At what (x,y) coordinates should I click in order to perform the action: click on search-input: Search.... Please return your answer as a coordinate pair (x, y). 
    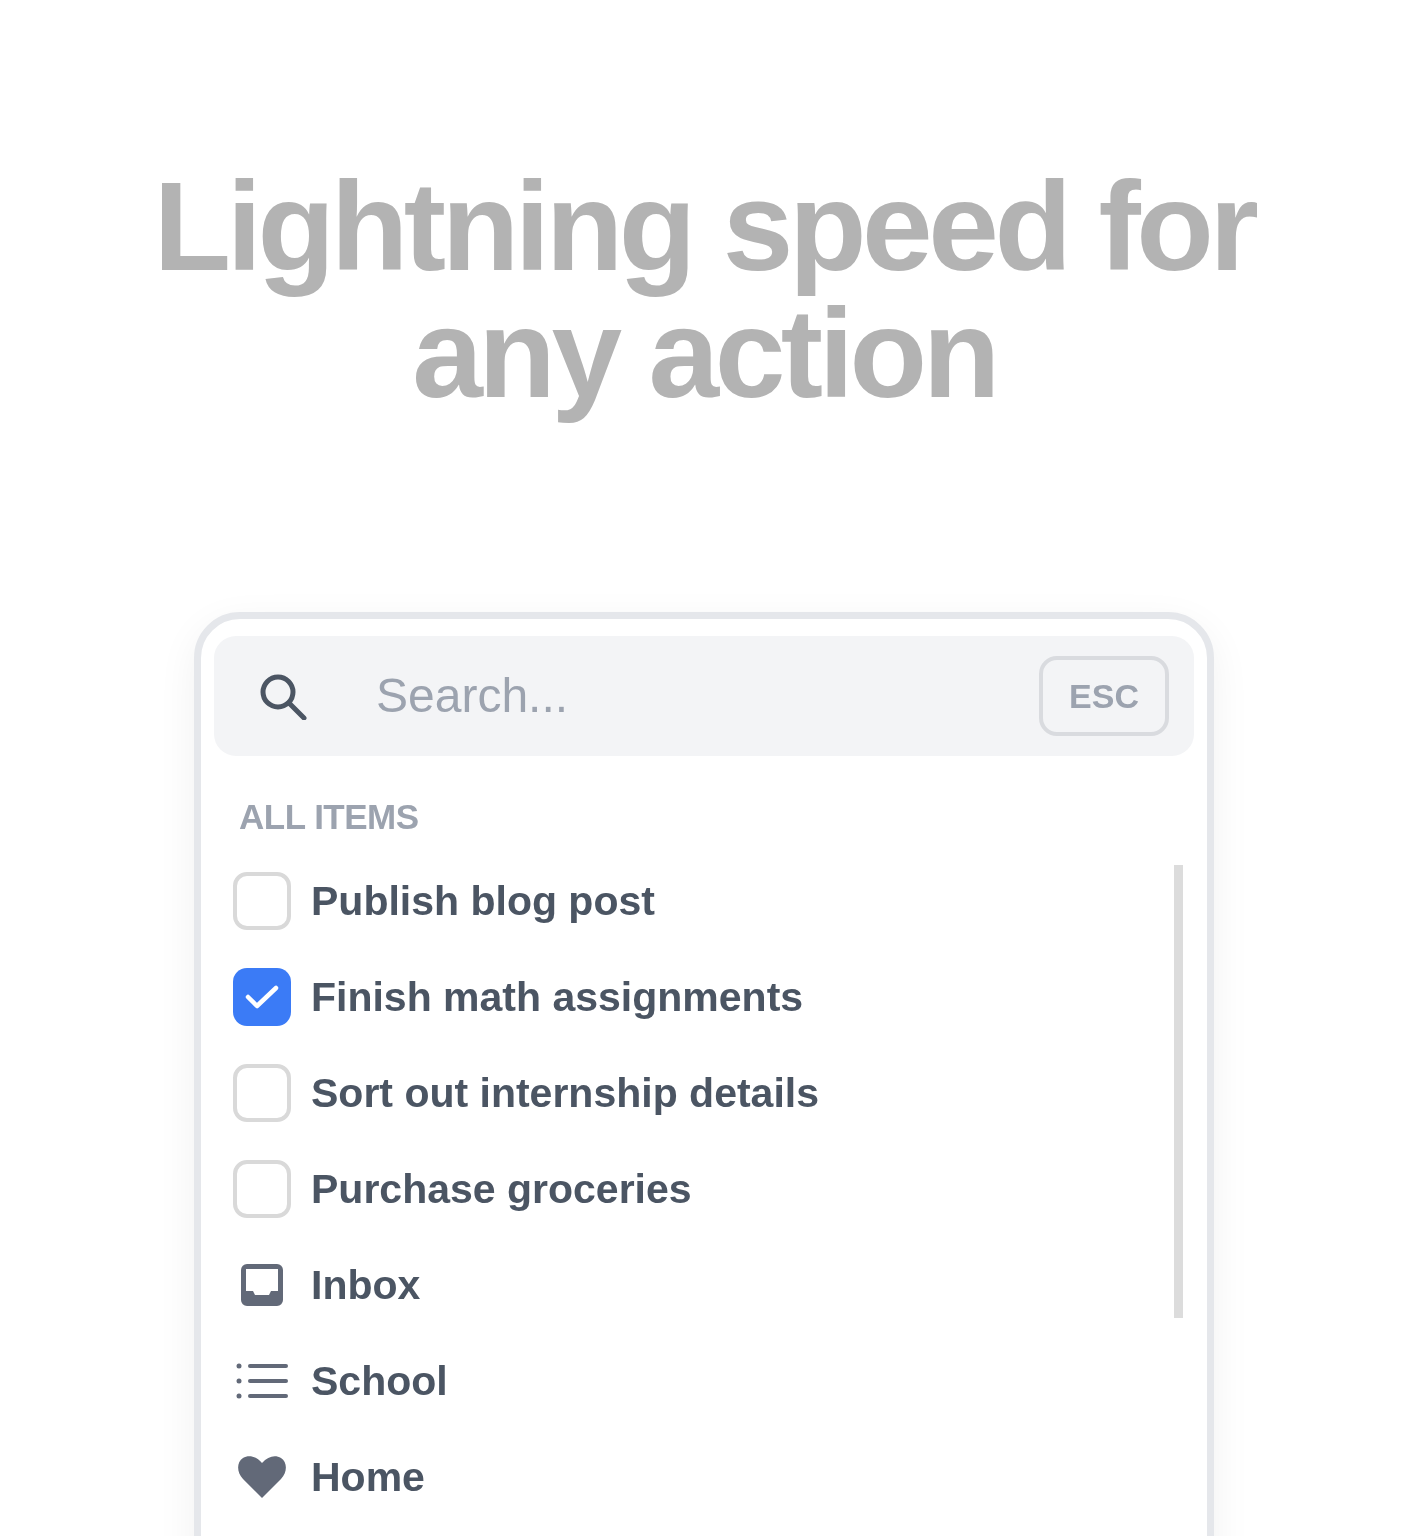
    Looking at the image, I should click on (695, 696).